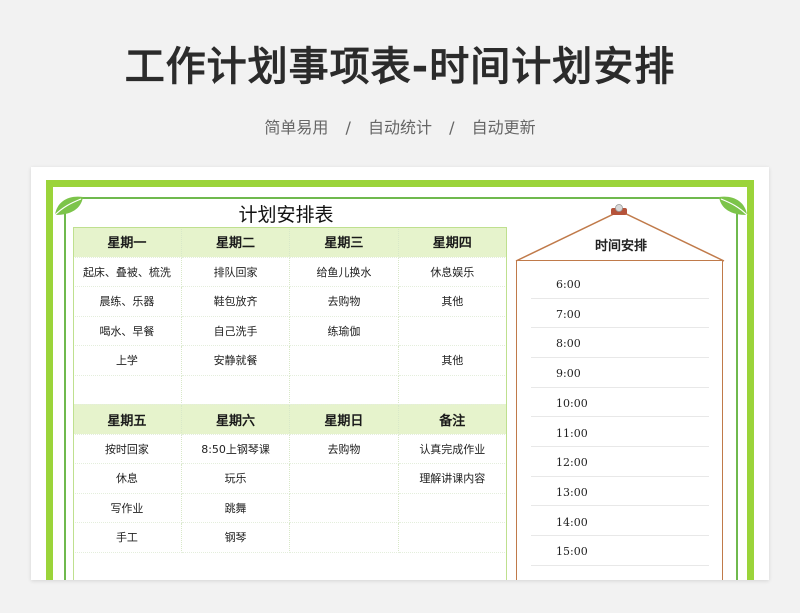 Image resolution: width=800 pixels, height=613 pixels. Describe the element at coordinates (568, 284) in the screenshot. I see `time-label: 6:00` at that location.